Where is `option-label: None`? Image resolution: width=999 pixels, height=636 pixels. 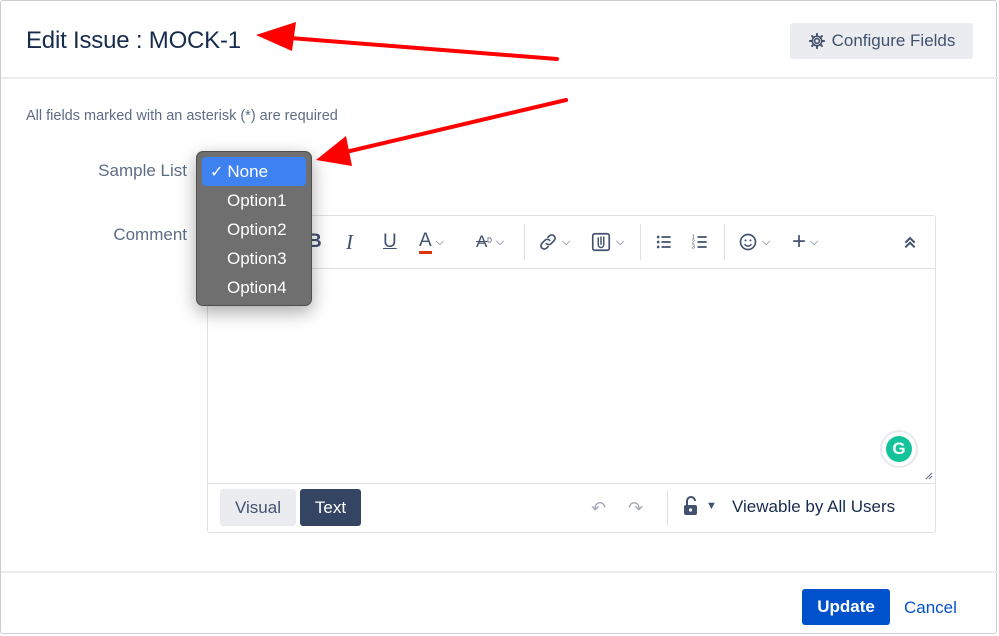 option-label: None is located at coordinates (248, 171).